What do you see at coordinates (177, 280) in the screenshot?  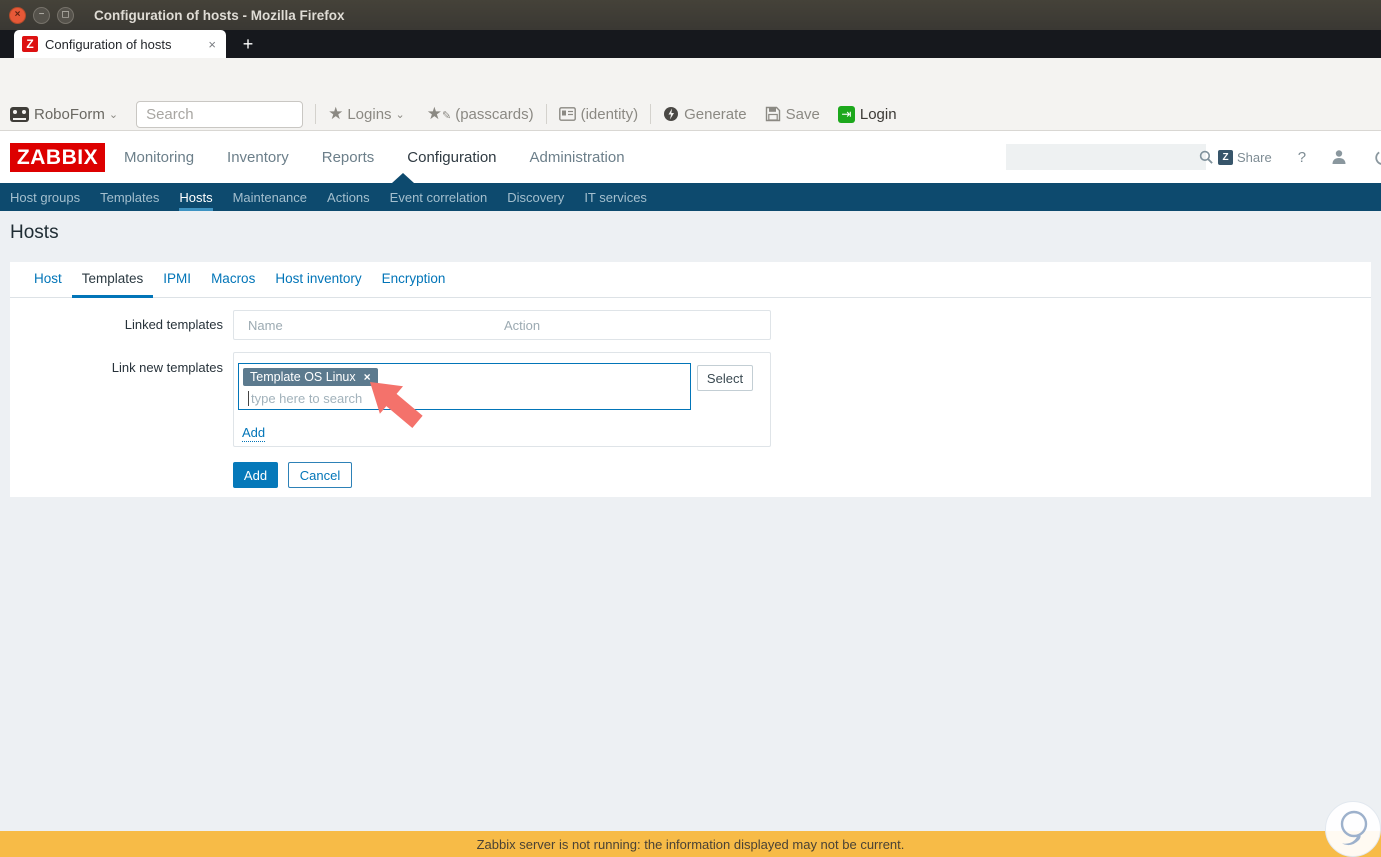 I see `tab-ipmi: IPMI` at bounding box center [177, 280].